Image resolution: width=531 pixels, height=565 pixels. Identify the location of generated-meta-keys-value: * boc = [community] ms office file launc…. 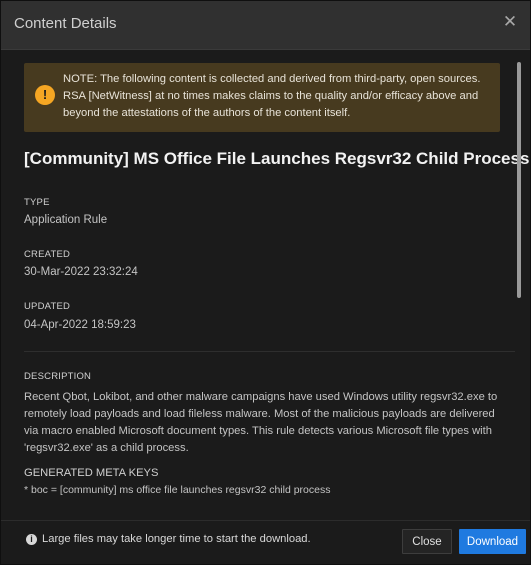
(177, 490).